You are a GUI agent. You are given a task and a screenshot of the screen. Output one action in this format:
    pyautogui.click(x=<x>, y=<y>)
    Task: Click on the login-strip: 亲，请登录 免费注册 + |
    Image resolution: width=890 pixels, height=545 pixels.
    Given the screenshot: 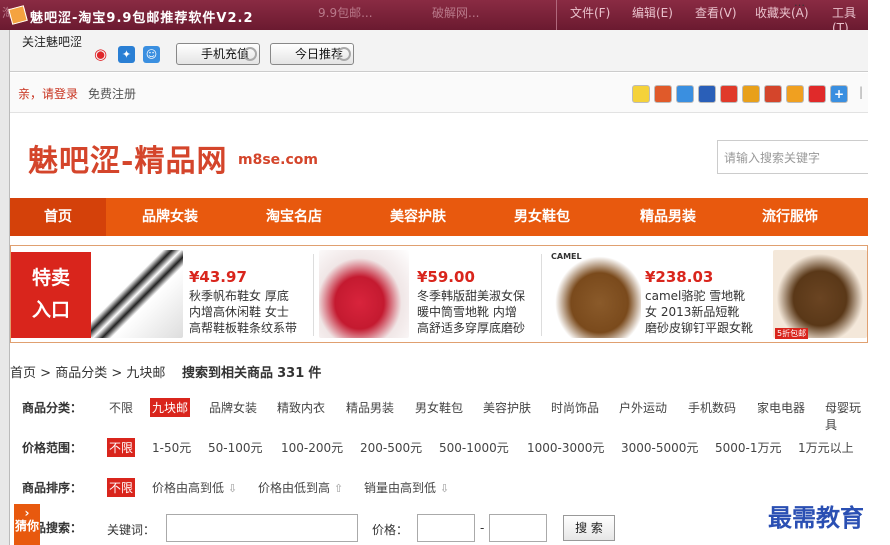 What is the action you would take?
    pyautogui.click(x=439, y=93)
    